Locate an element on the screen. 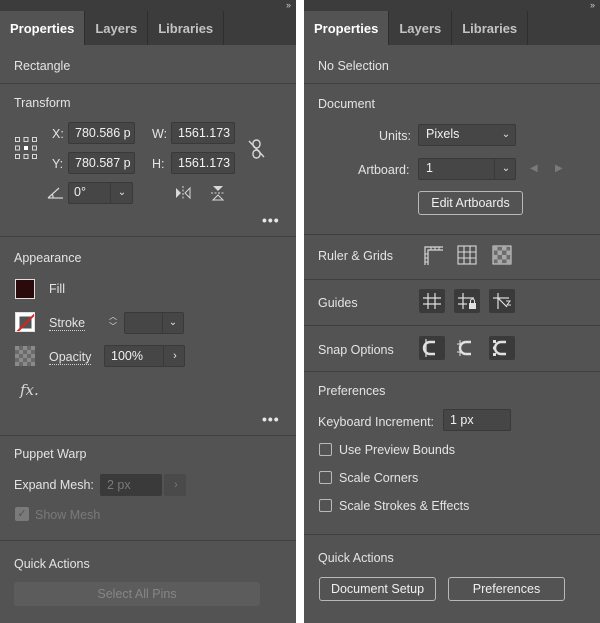  artboard-dropdown: 1 ⌄ is located at coordinates (467, 169).